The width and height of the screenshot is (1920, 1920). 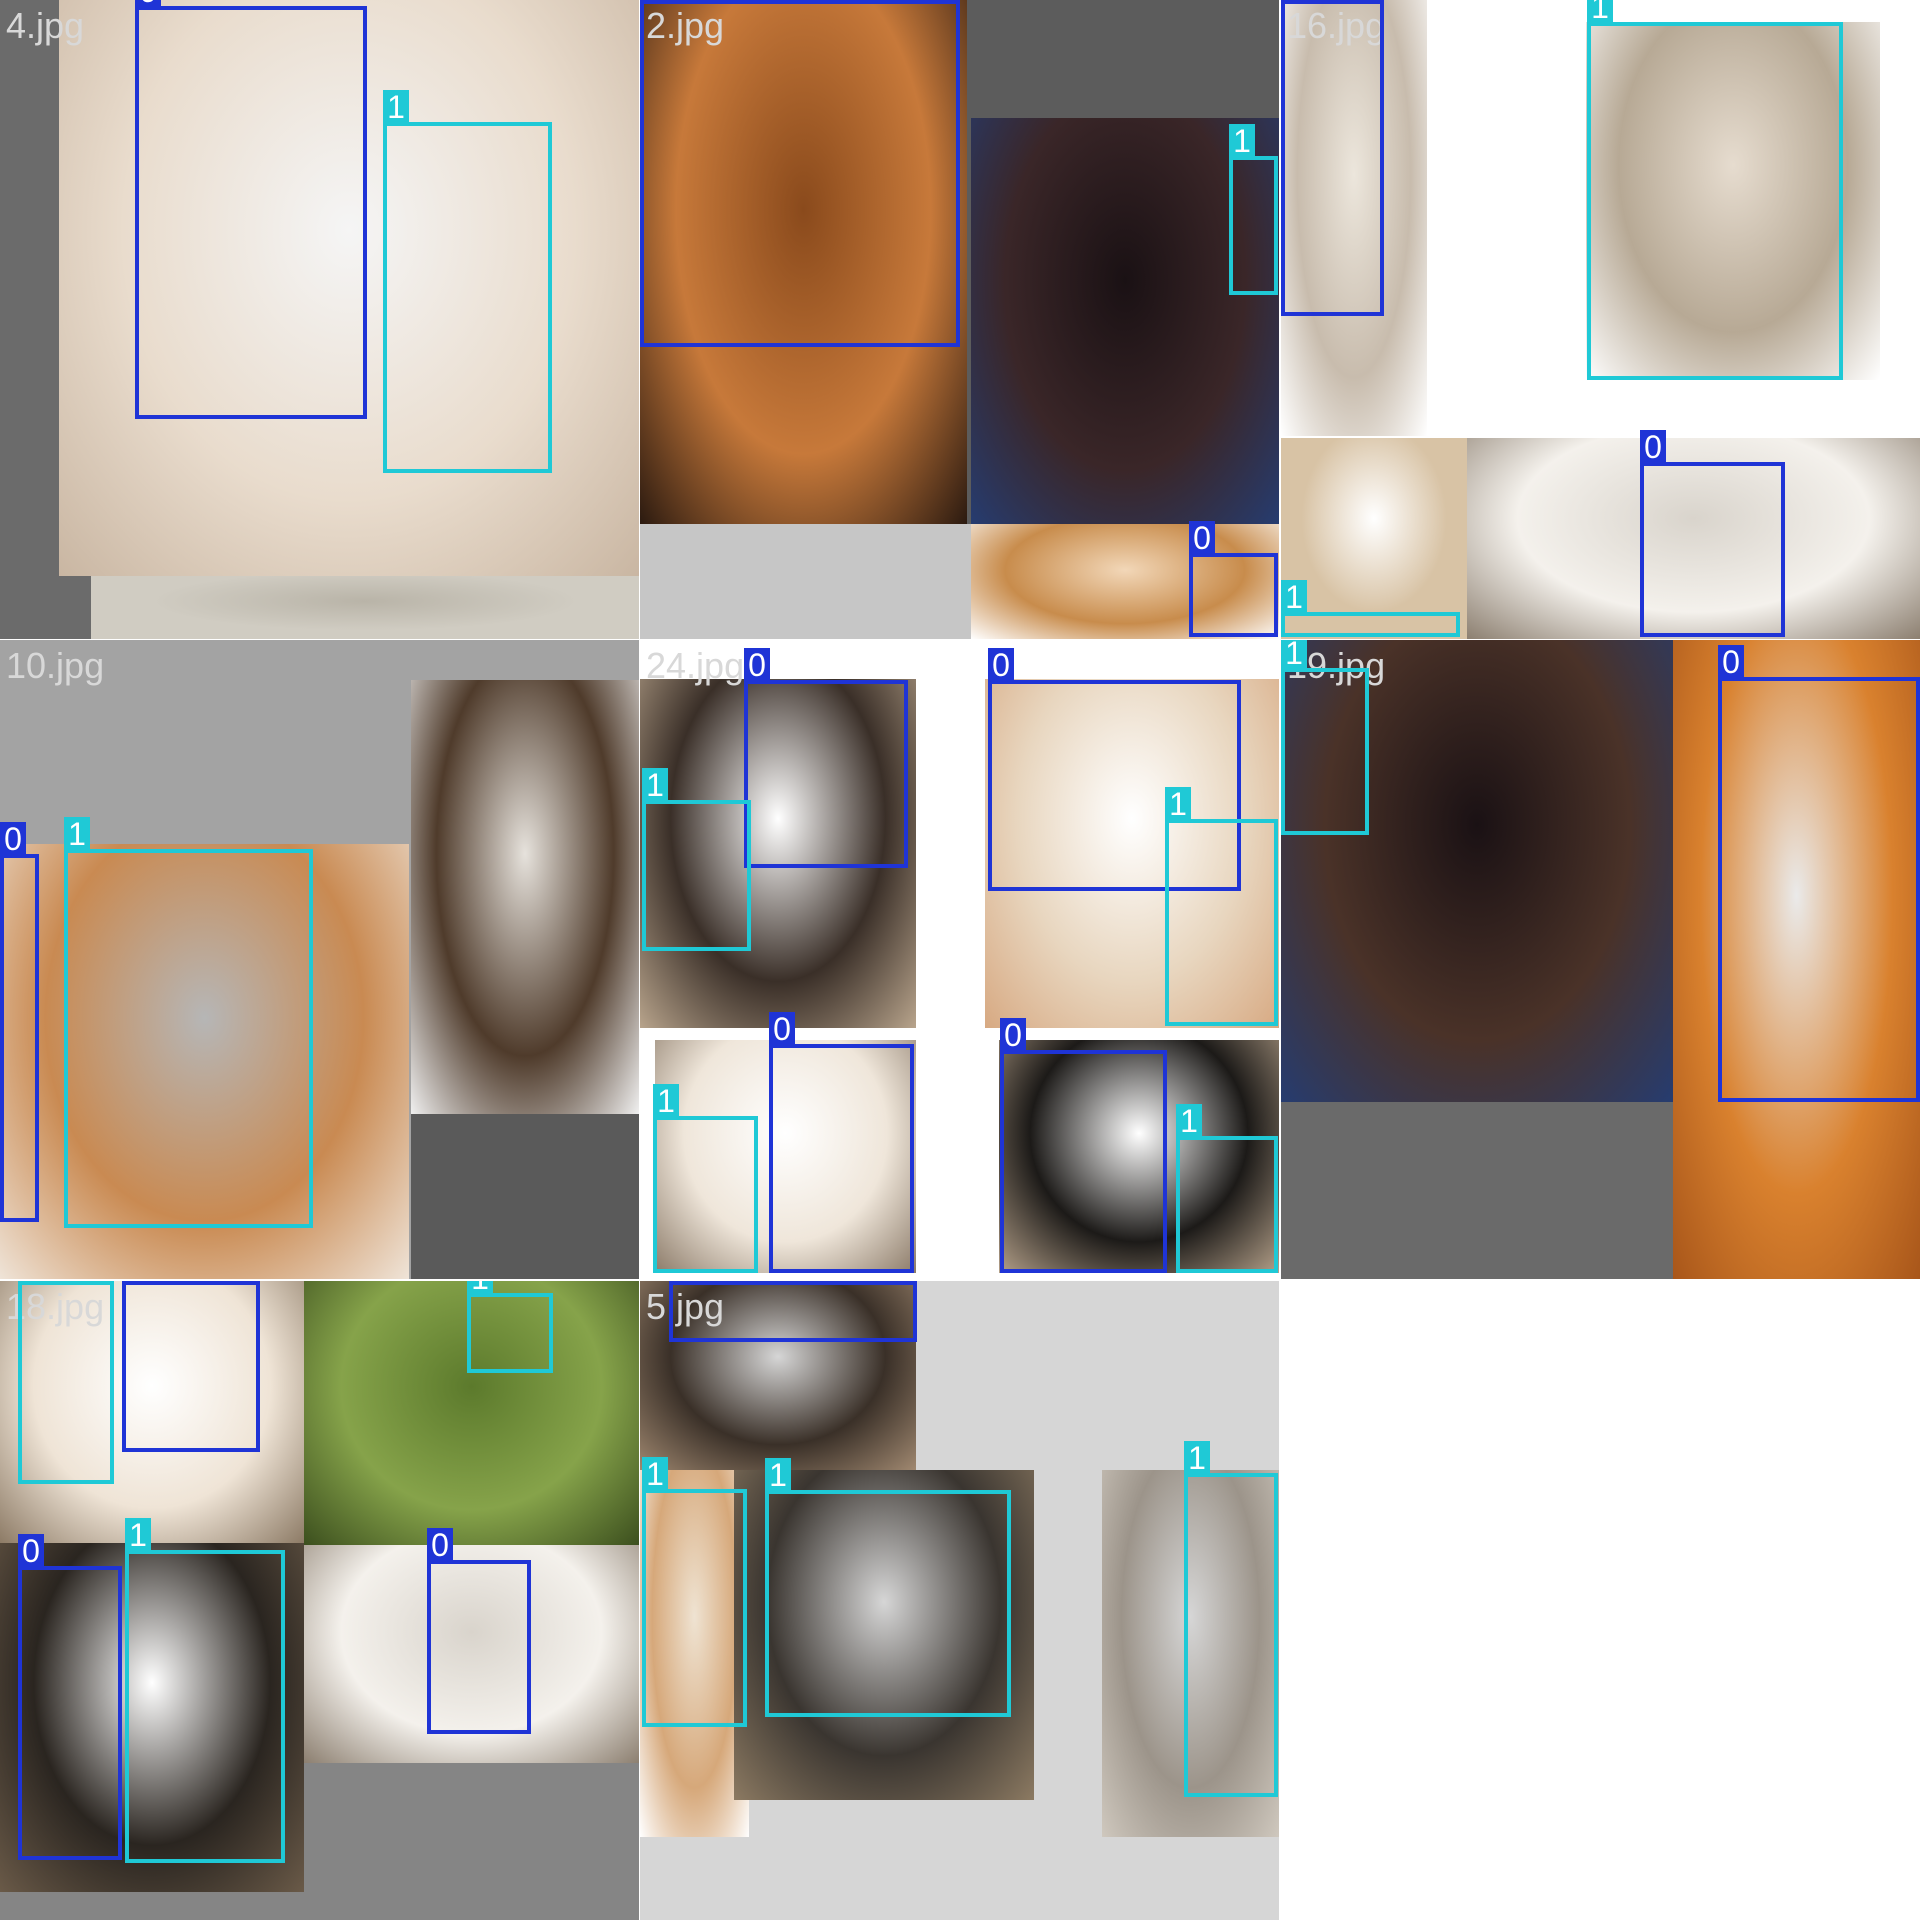 I want to click on tile-filename: 4.jpg, so click(x=45, y=25).